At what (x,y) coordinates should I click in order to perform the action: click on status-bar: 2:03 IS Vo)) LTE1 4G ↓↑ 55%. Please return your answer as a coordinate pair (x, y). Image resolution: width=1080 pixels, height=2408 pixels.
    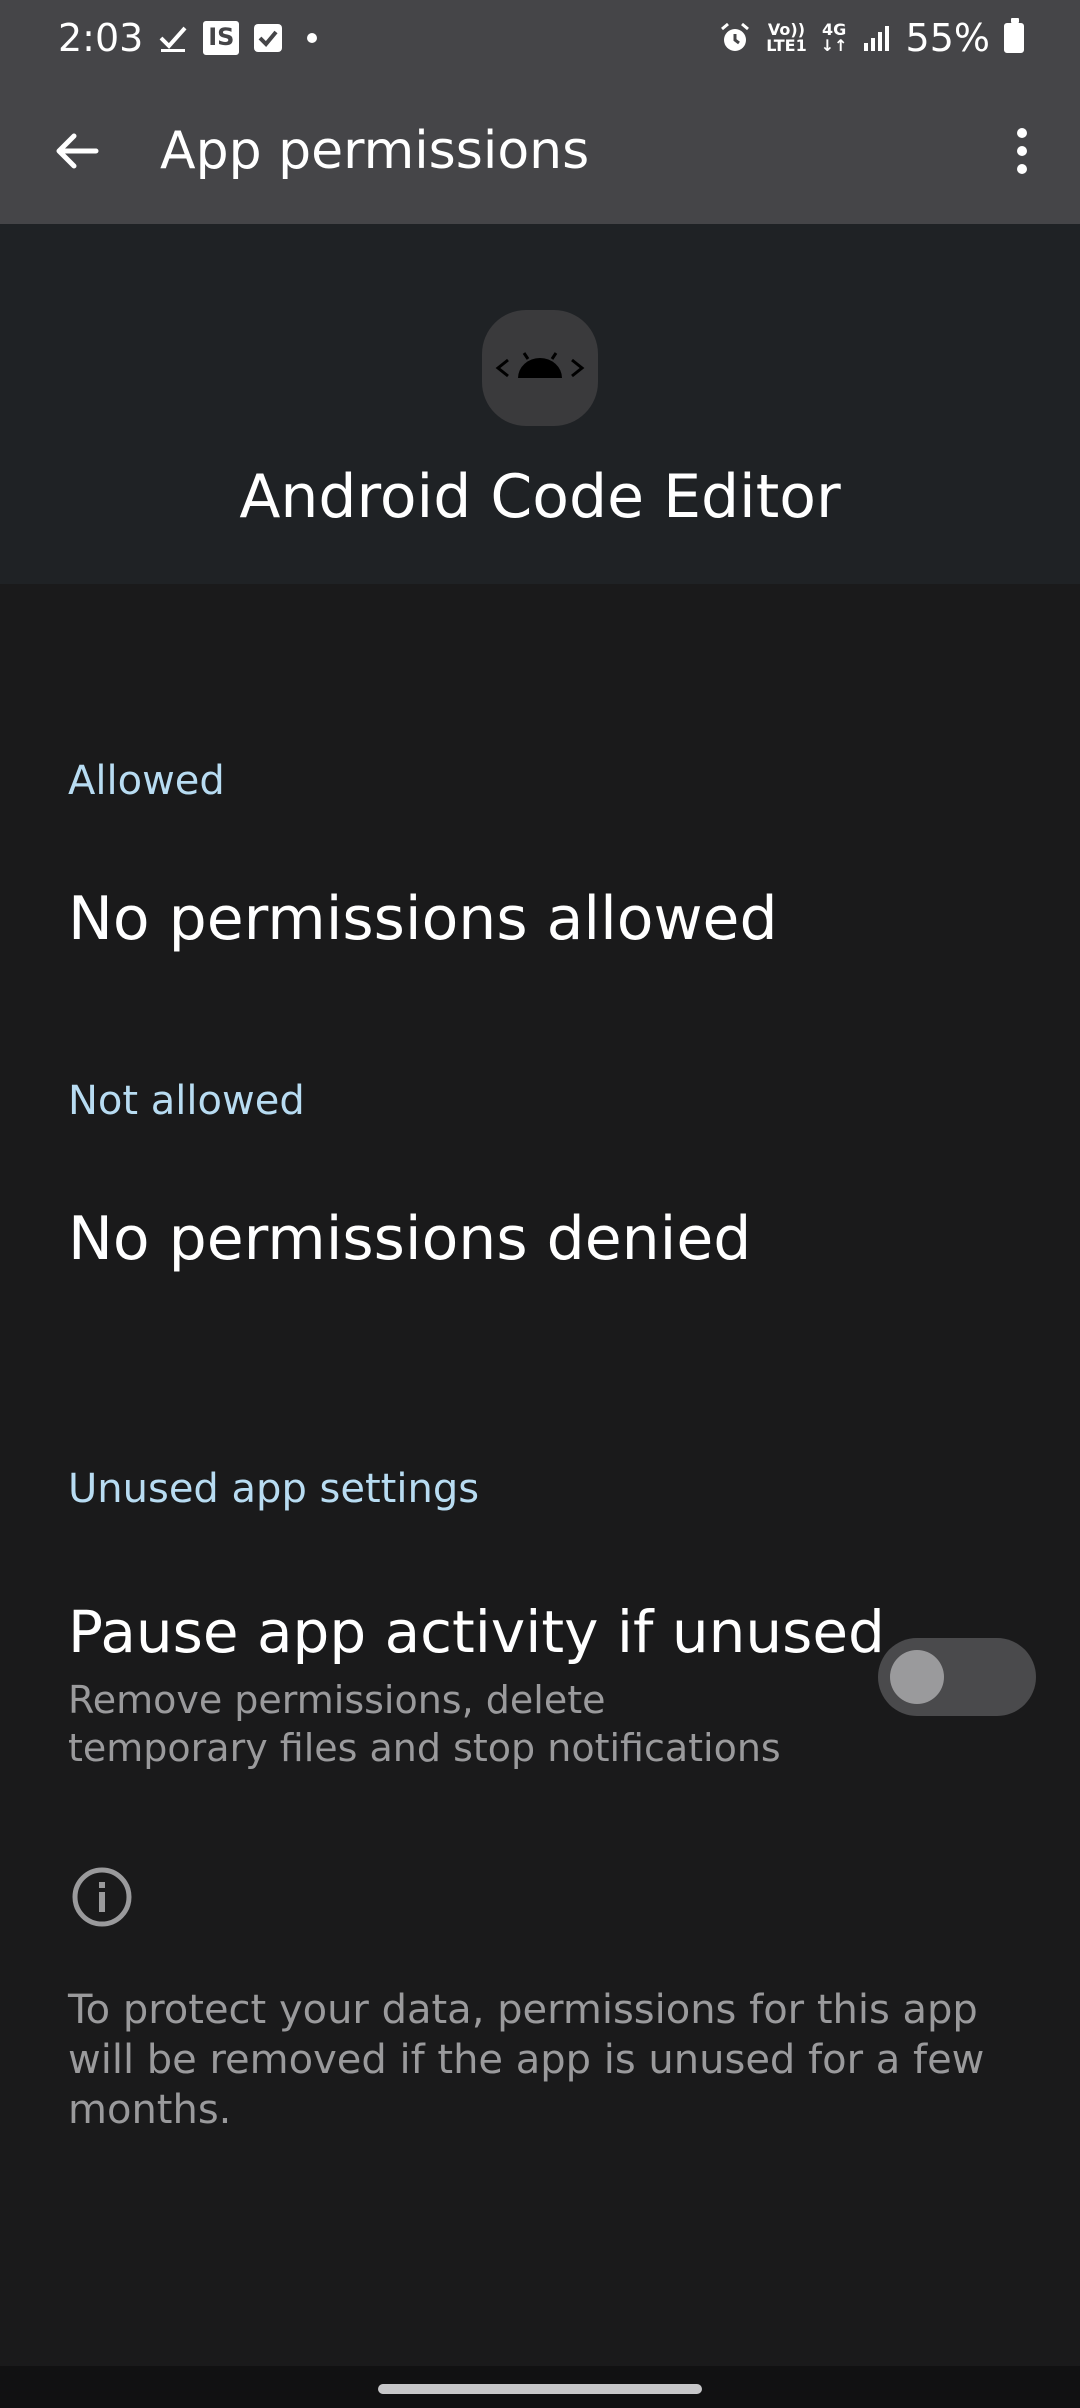
    Looking at the image, I should click on (540, 38).